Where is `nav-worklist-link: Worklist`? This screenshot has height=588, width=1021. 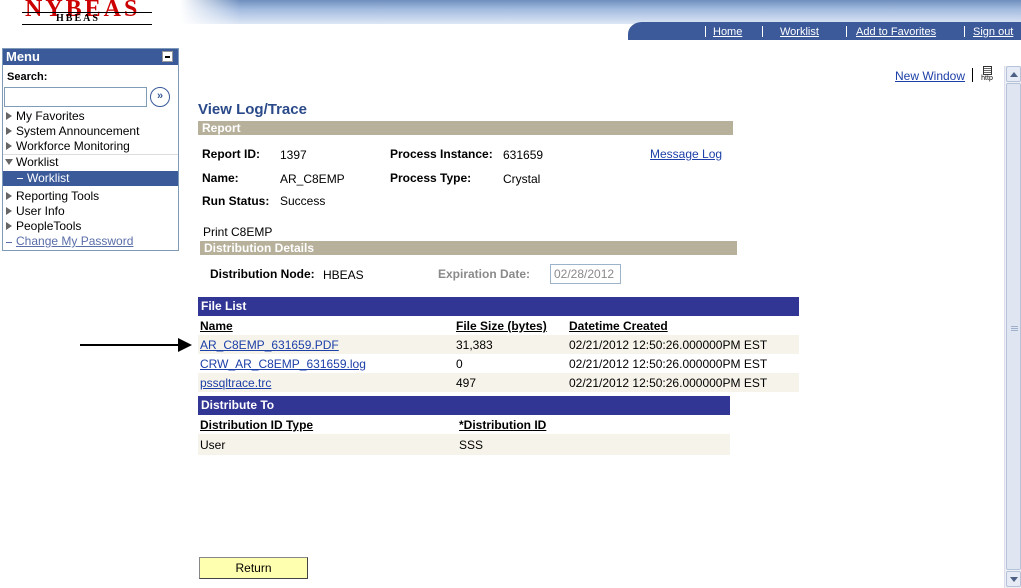 nav-worklist-link: Worklist is located at coordinates (799, 32).